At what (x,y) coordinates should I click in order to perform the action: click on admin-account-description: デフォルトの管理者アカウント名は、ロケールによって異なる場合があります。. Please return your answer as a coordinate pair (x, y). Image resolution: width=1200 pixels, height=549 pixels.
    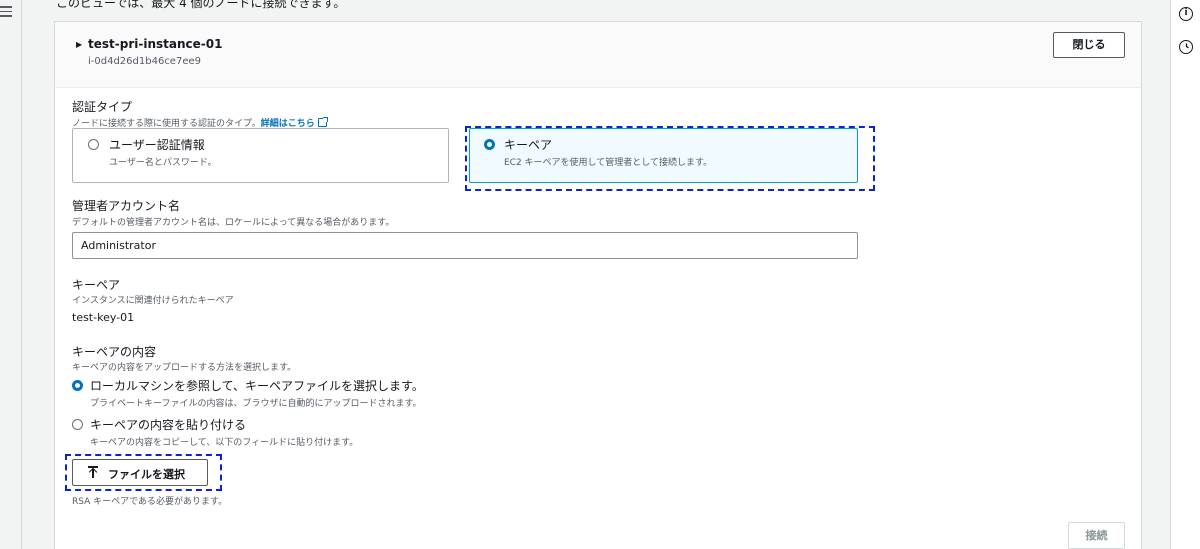
    Looking at the image, I should click on (233, 223).